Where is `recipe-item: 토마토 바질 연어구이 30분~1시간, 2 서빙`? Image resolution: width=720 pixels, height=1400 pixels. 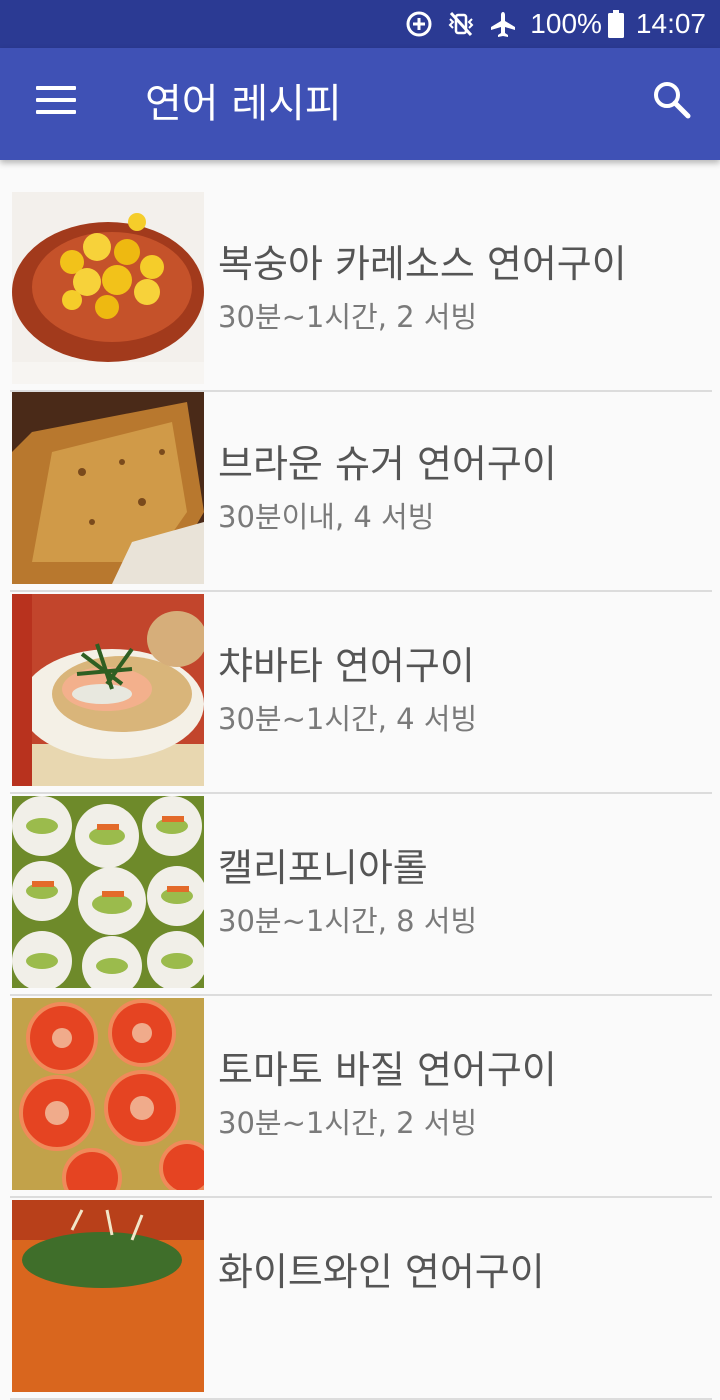 recipe-item: 토마토 바질 연어구이 30분~1시간, 2 서빙 is located at coordinates (361, 1097).